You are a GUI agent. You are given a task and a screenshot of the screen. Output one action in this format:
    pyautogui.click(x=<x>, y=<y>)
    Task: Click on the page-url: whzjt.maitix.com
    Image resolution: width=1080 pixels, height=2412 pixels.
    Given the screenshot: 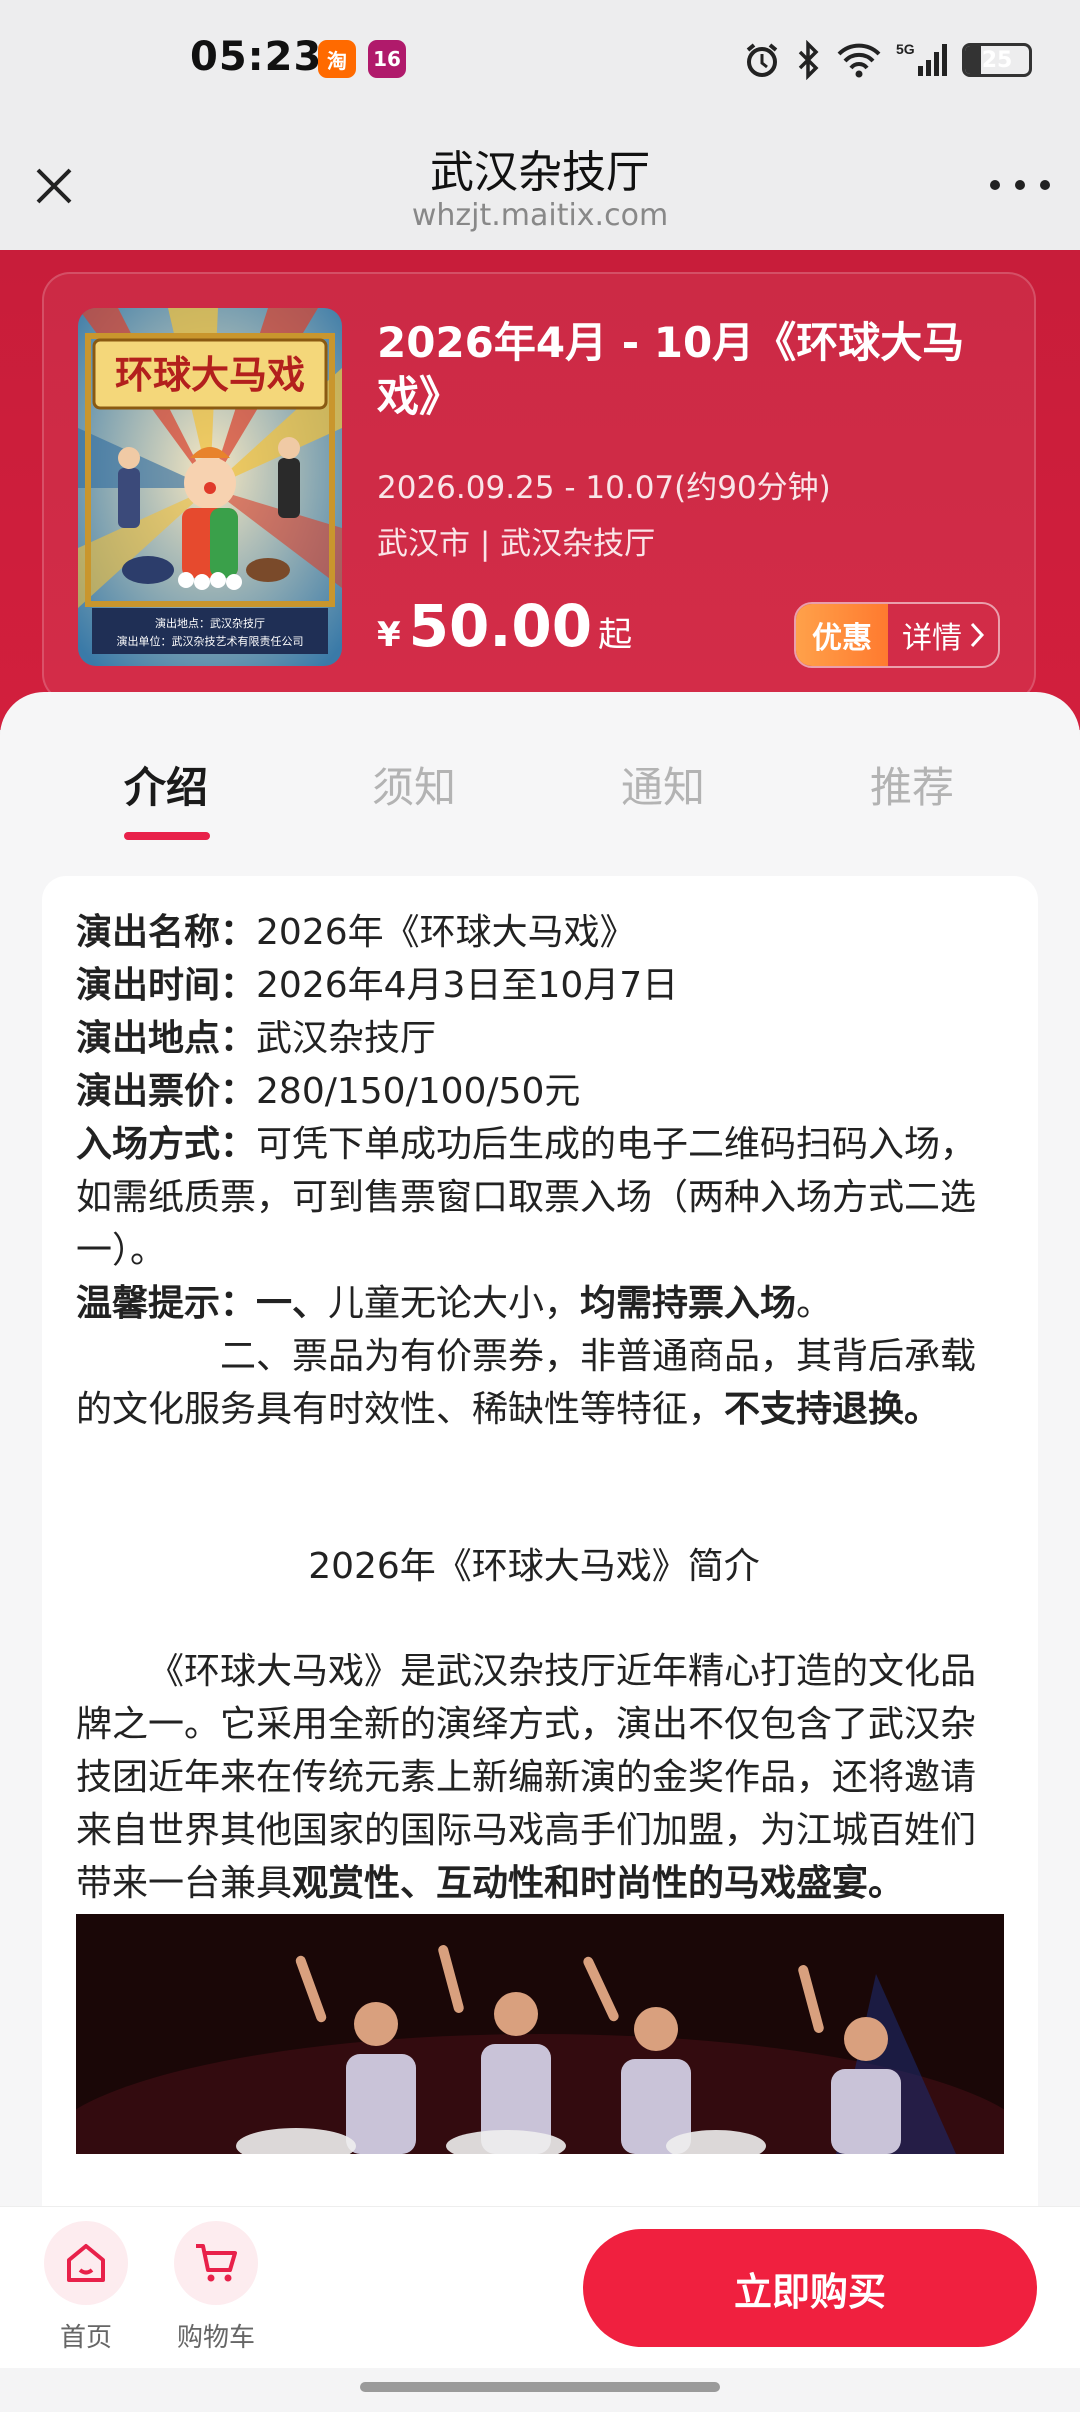 What is the action you would take?
    pyautogui.click(x=540, y=215)
    